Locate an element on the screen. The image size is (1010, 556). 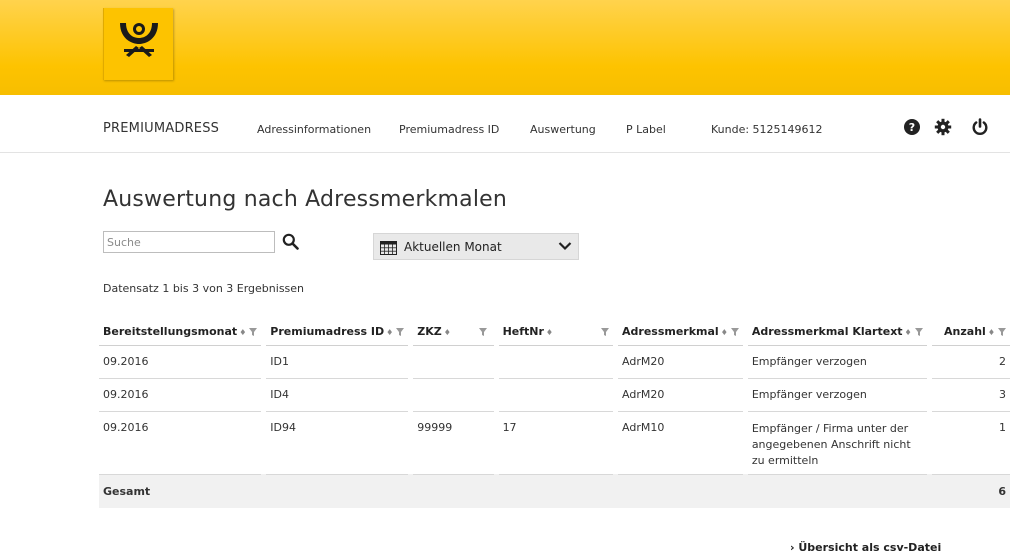
table-total-row: Gesamt 6 is located at coordinates (554, 491).